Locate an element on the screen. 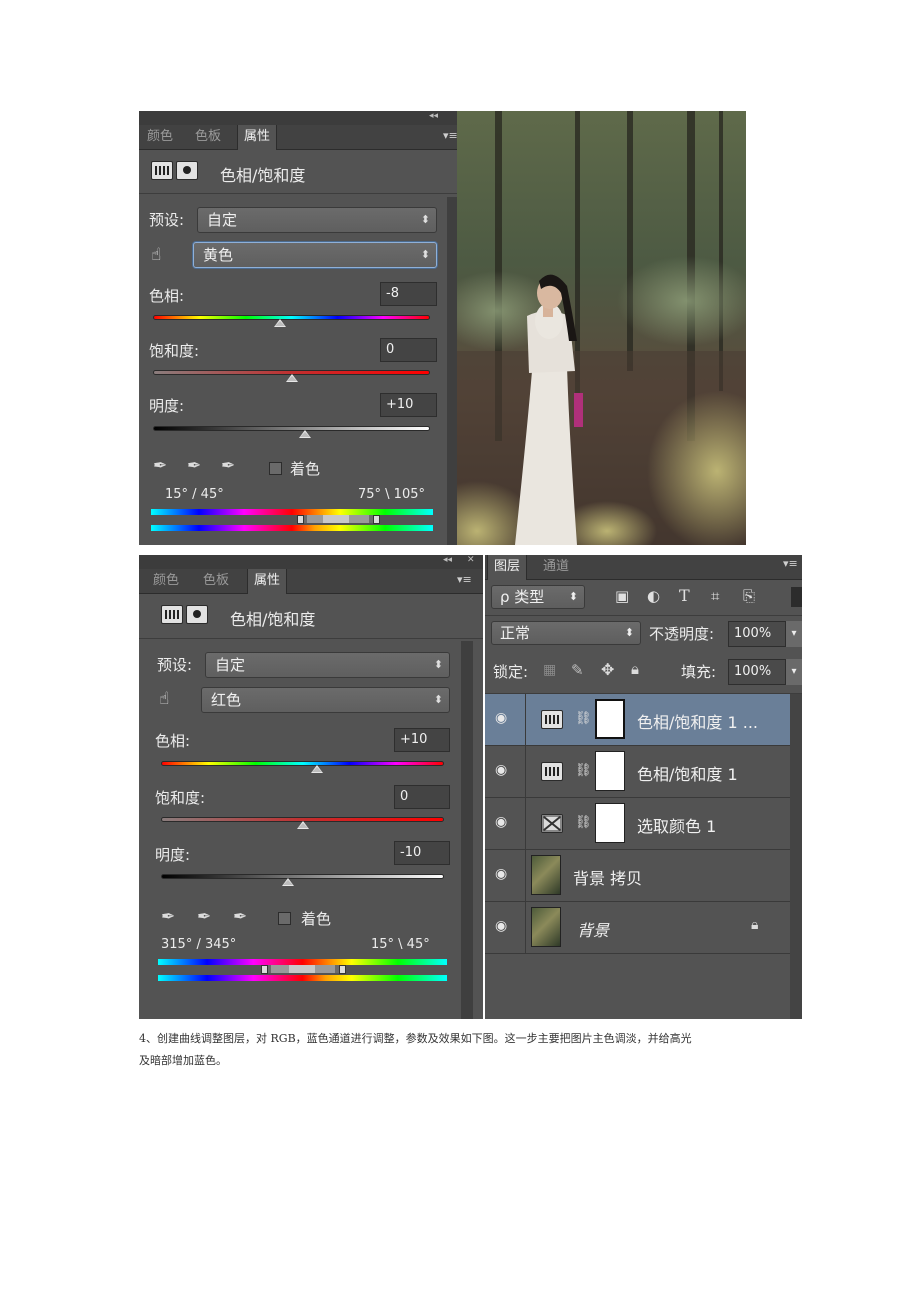 The width and height of the screenshot is (920, 1302). filter-toggle is located at coordinates (796, 597).